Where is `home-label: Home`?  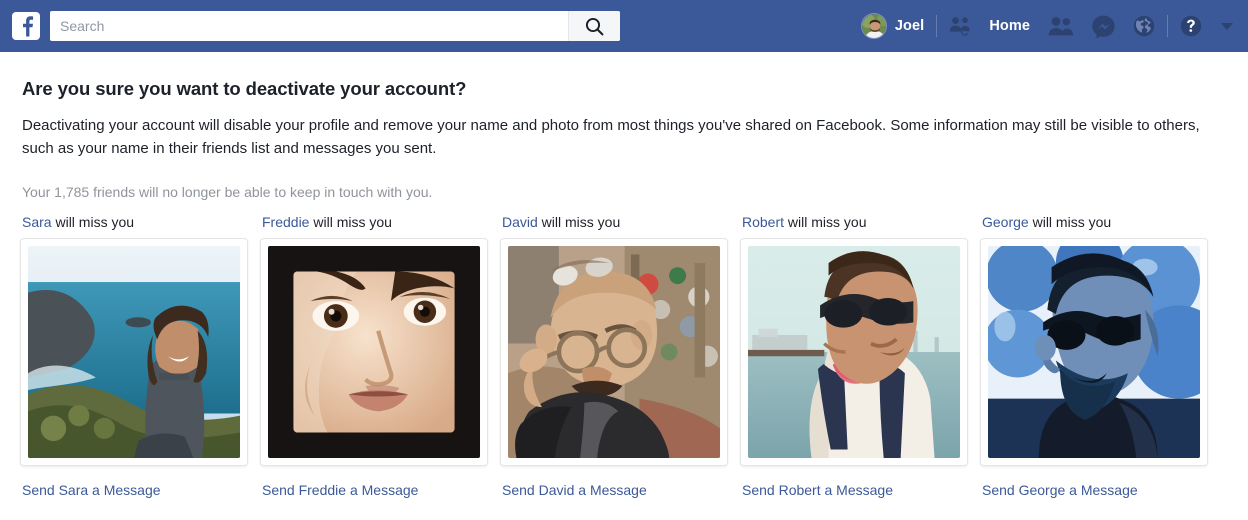 home-label: Home is located at coordinates (1009, 26).